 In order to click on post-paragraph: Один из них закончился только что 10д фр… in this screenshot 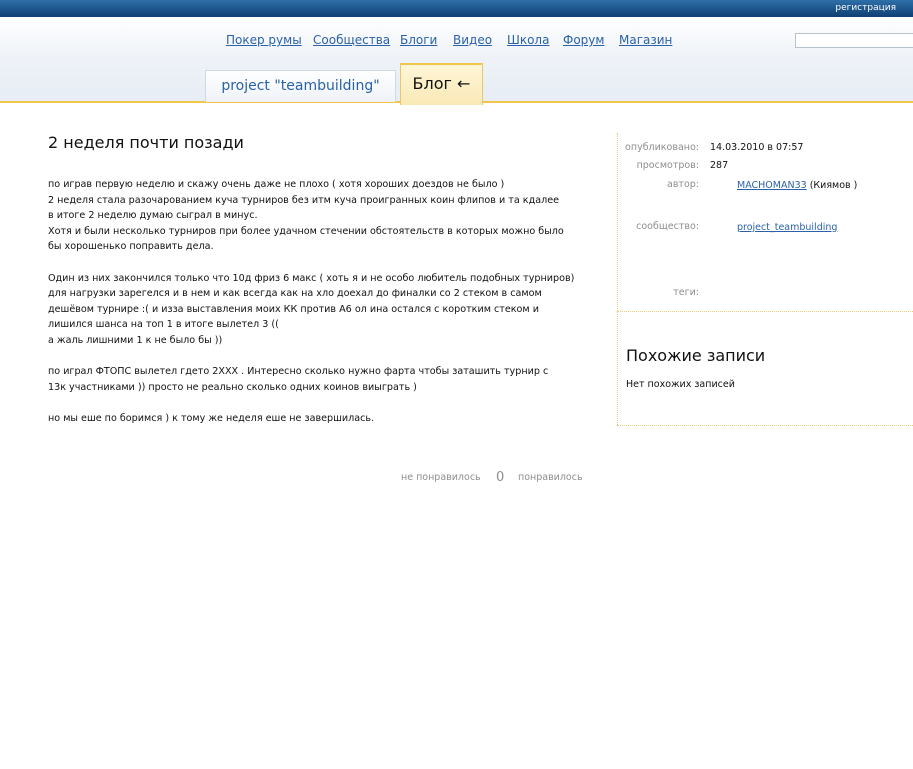, I will do `click(328, 310)`.